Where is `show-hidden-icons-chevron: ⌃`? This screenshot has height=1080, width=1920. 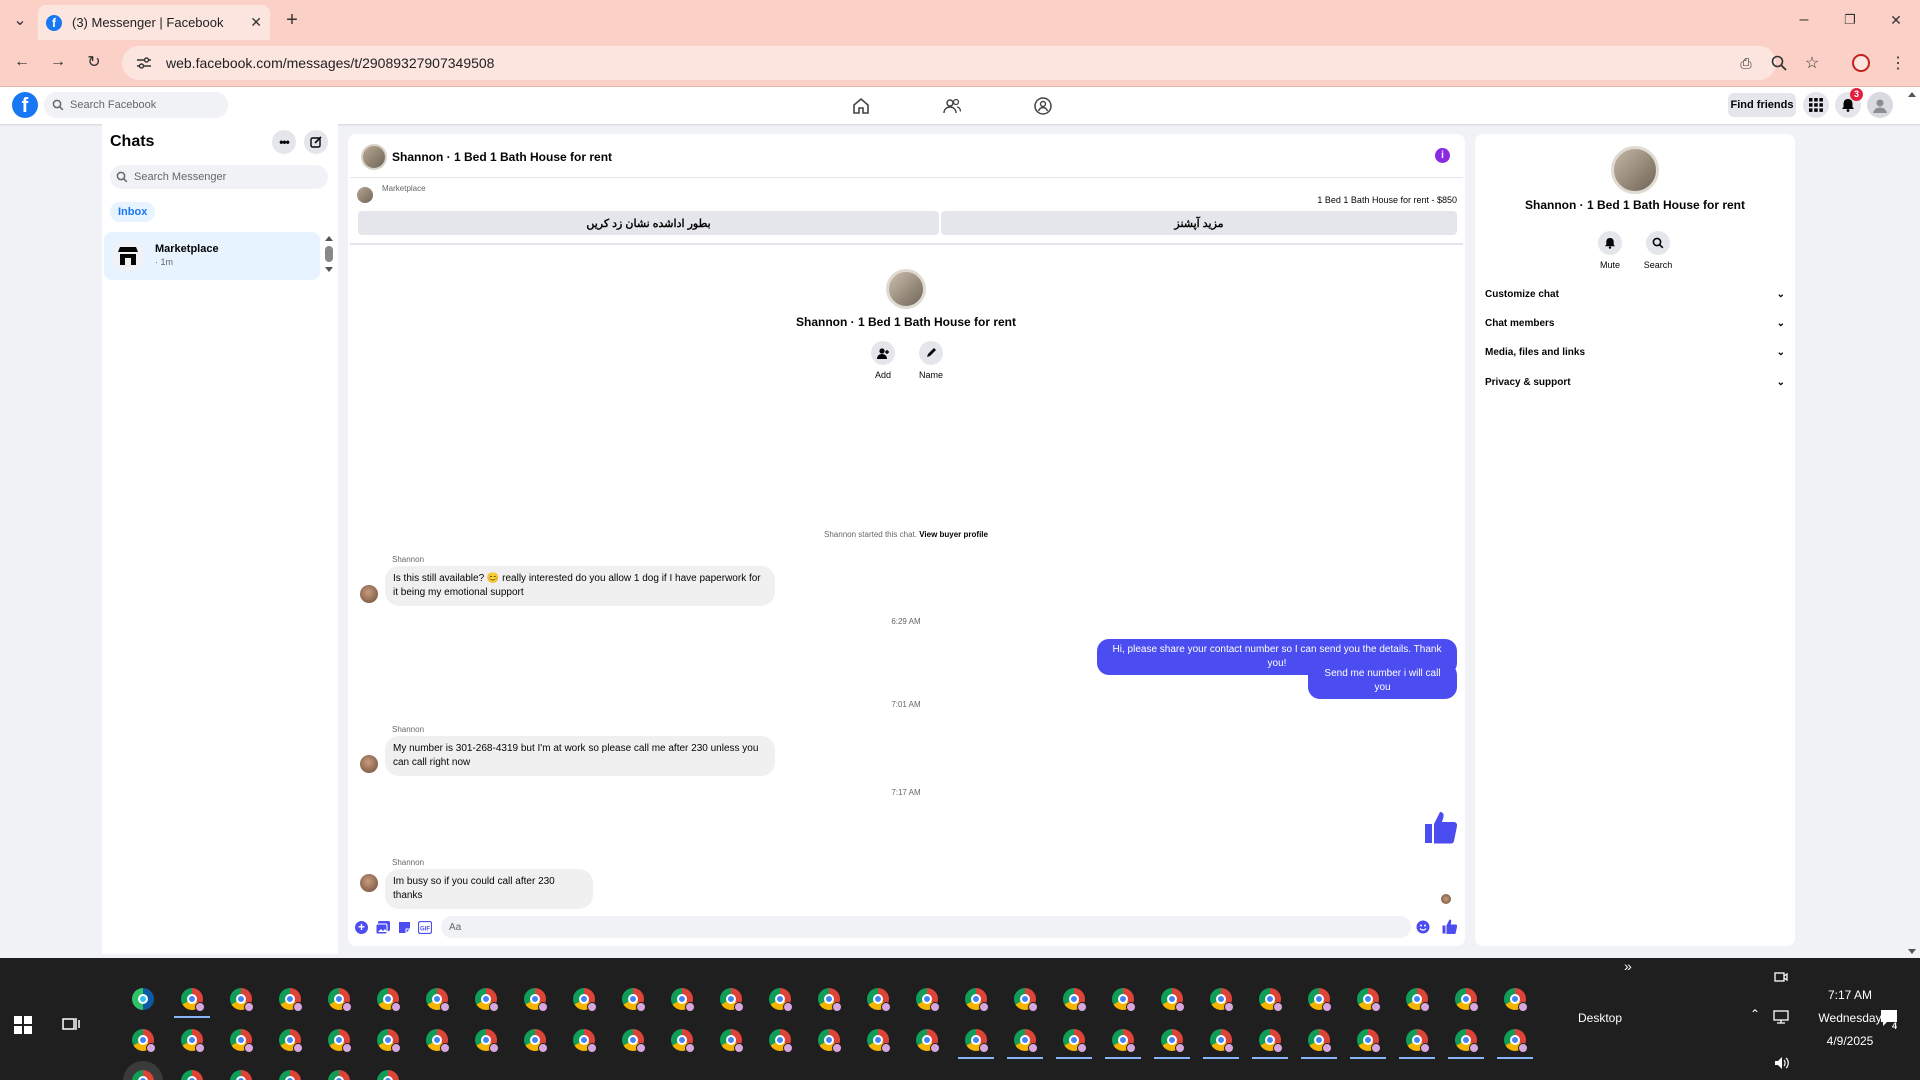 show-hidden-icons-chevron: ⌃ is located at coordinates (1755, 1014).